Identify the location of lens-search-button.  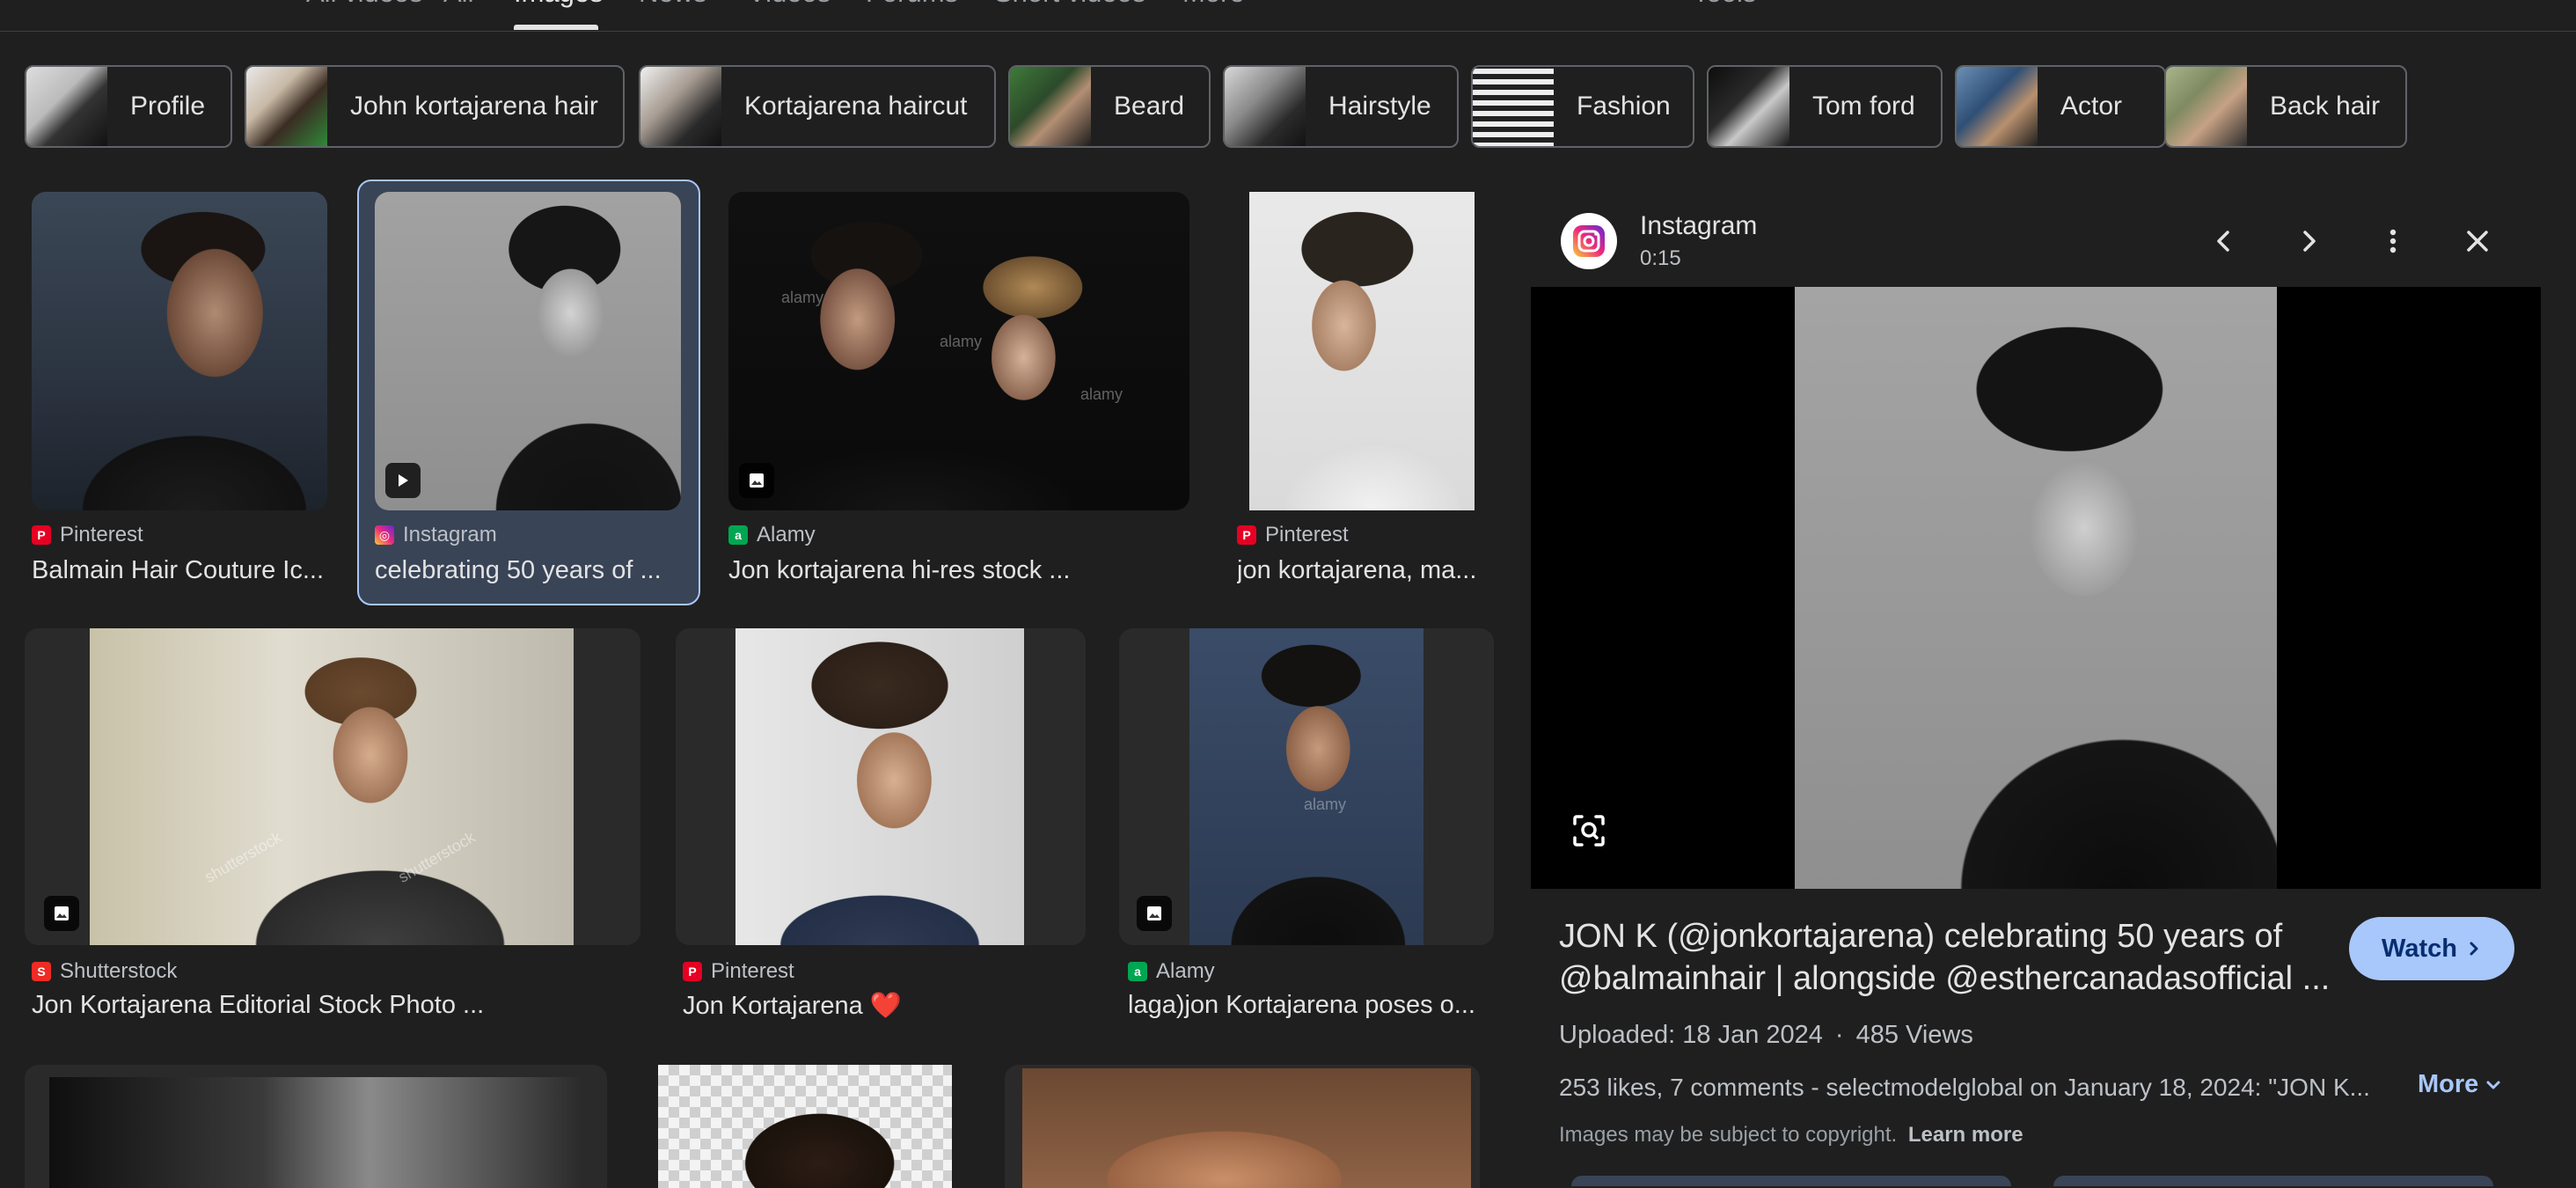
(1589, 831).